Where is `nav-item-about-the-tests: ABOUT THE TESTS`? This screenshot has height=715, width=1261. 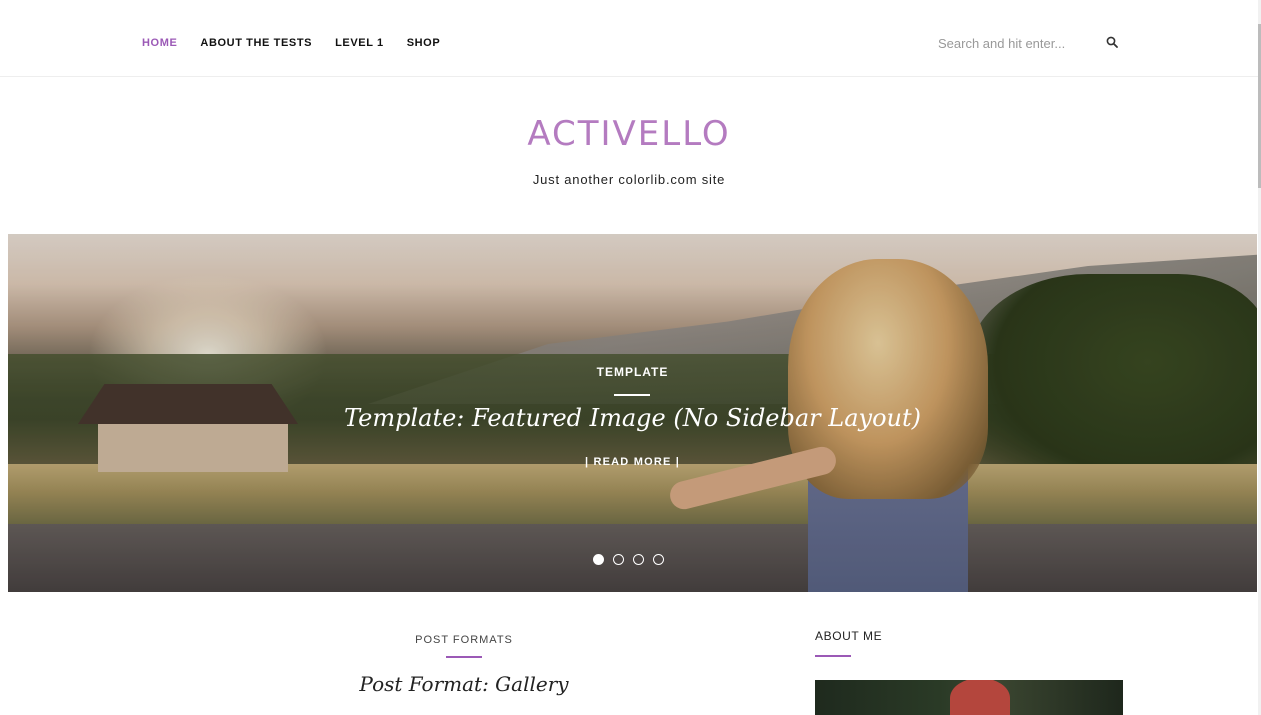 nav-item-about-the-tests: ABOUT THE TESTS is located at coordinates (256, 43).